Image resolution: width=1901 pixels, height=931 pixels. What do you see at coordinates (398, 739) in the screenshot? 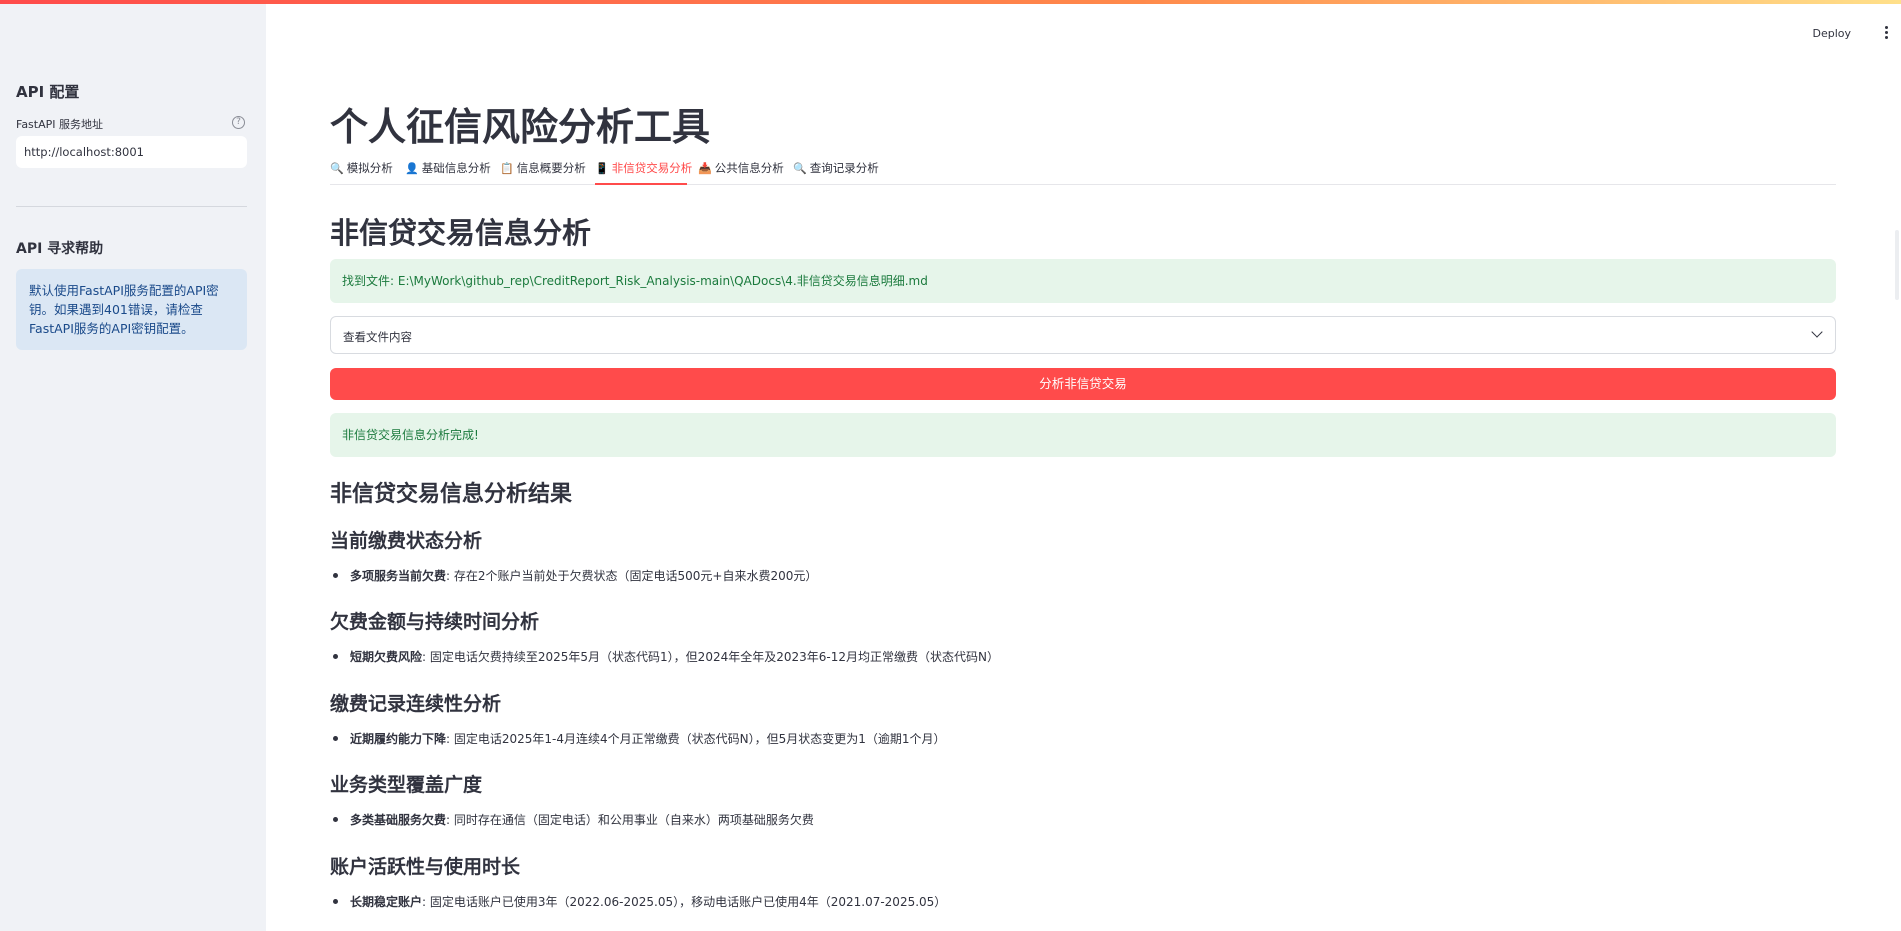
I see `item-bold: 近期履约能力下降` at bounding box center [398, 739].